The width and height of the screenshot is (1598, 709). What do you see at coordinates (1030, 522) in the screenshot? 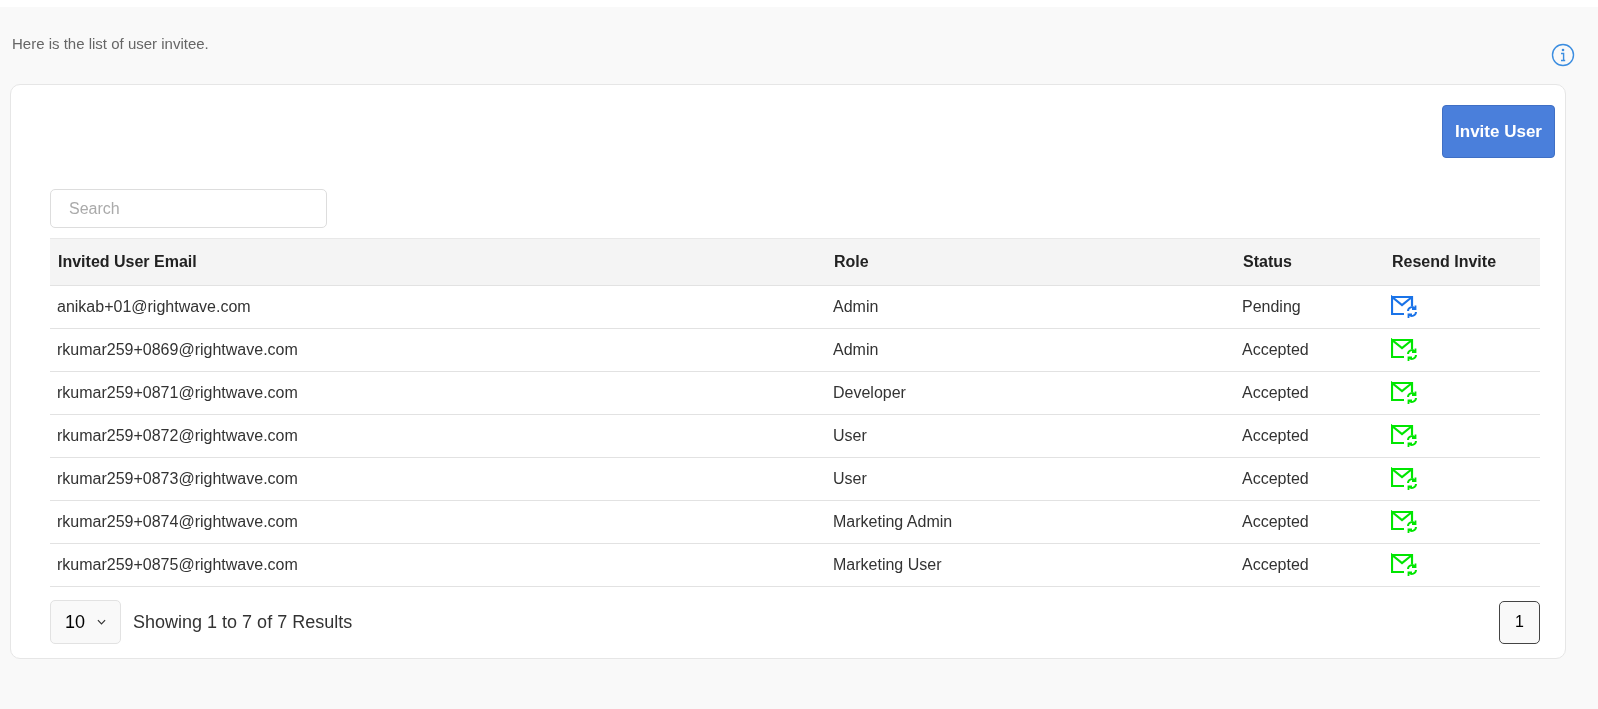
I see `table-cell: Marketing Admin` at bounding box center [1030, 522].